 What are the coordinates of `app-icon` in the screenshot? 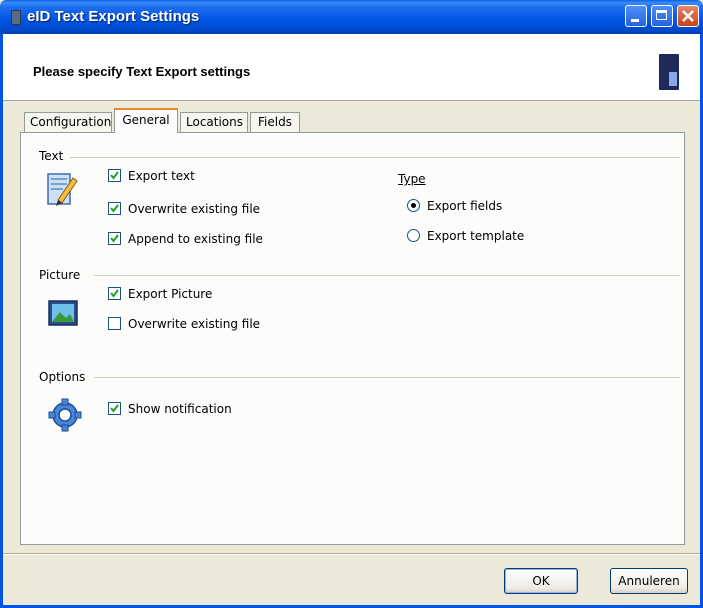 It's located at (16, 17).